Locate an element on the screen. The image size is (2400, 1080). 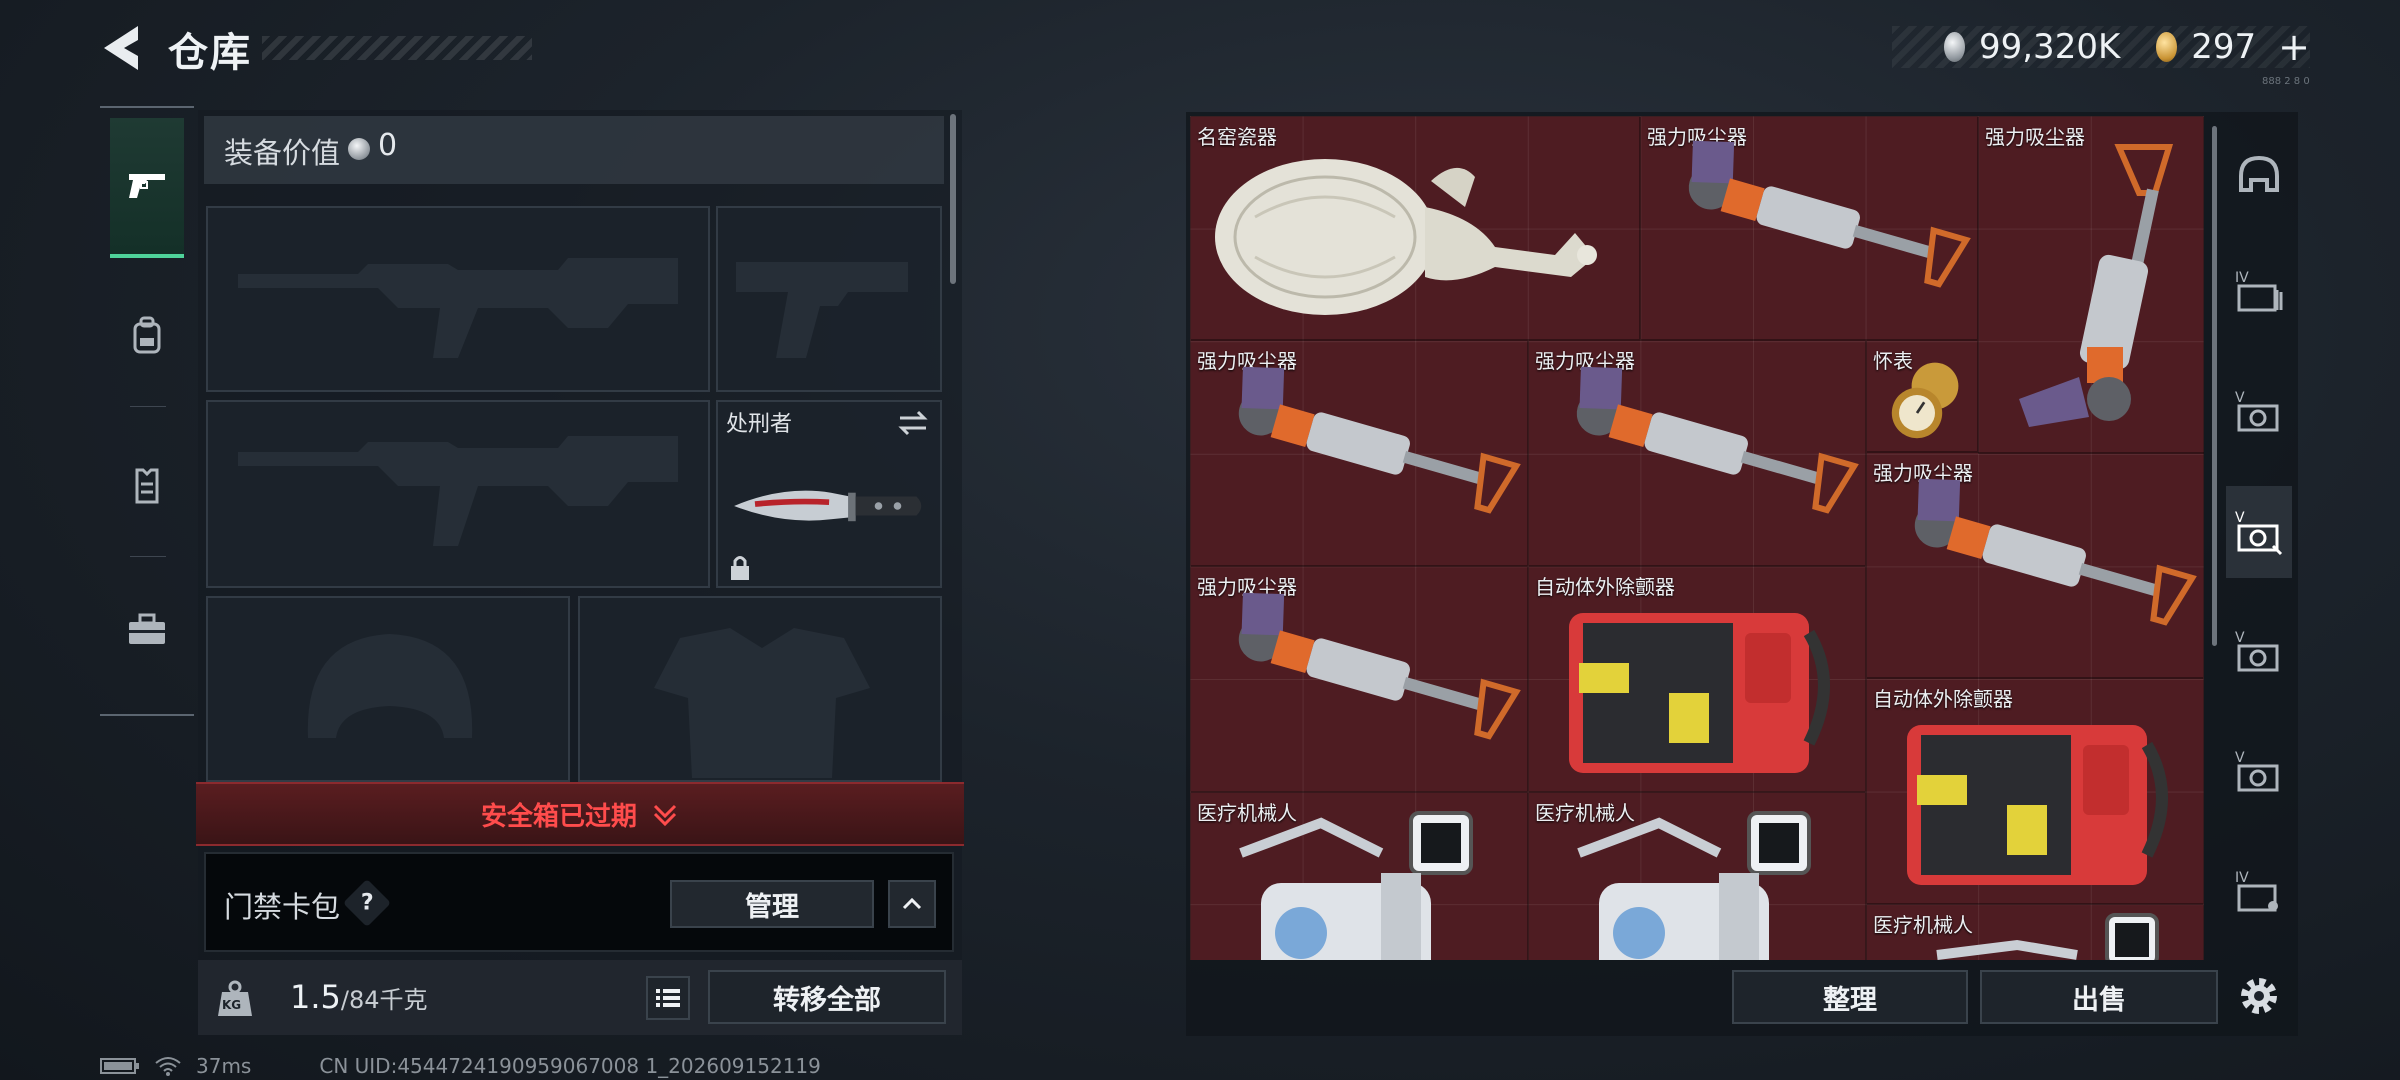
lock-icon is located at coordinates (740, 568).